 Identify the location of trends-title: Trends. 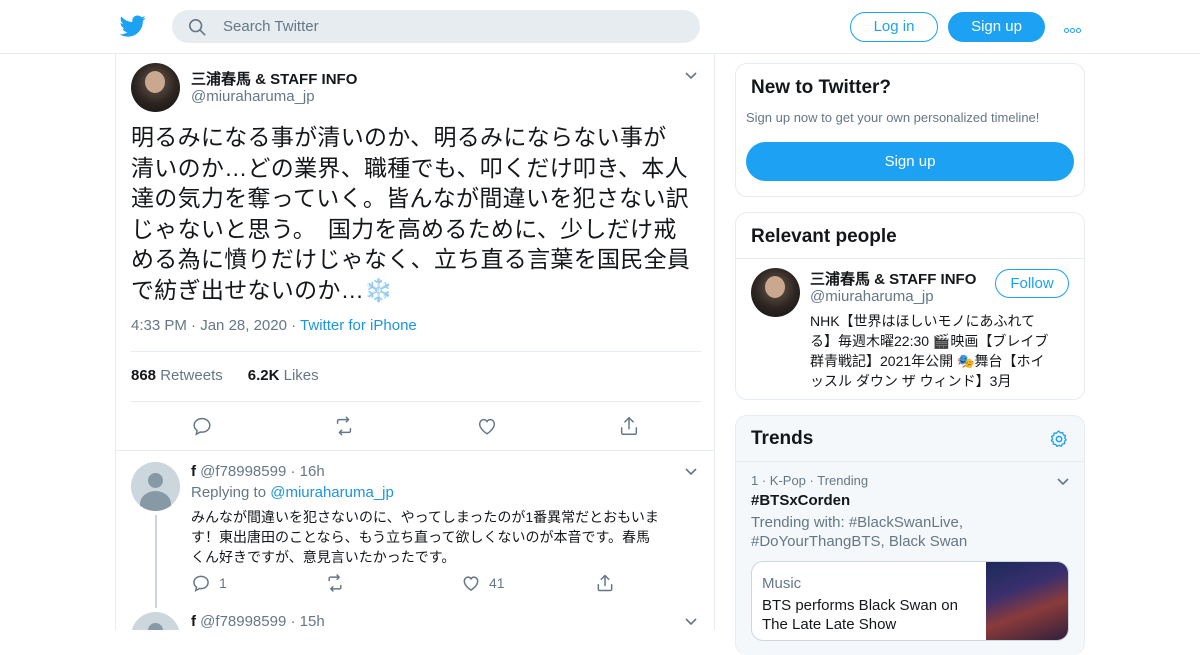
(782, 438).